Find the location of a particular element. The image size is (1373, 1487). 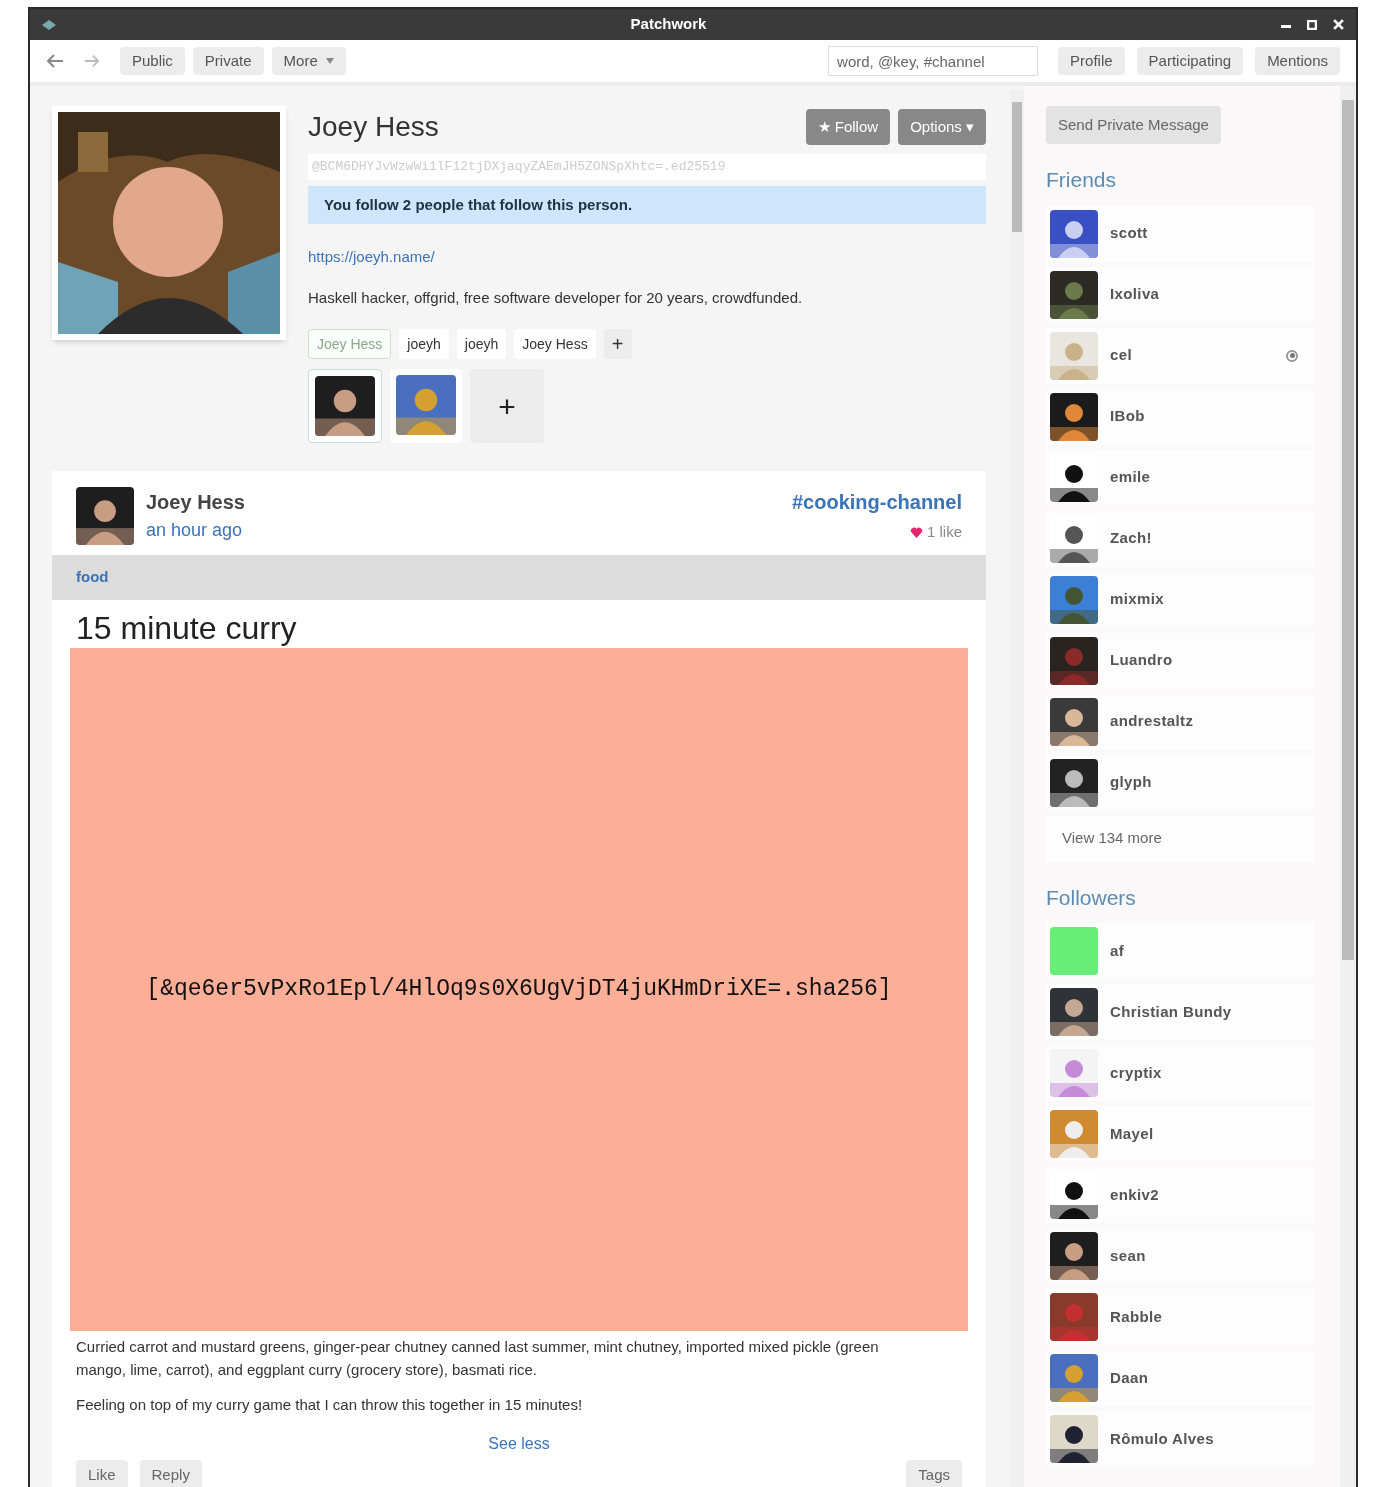

contact-item: IBob is located at coordinates (1180, 416).